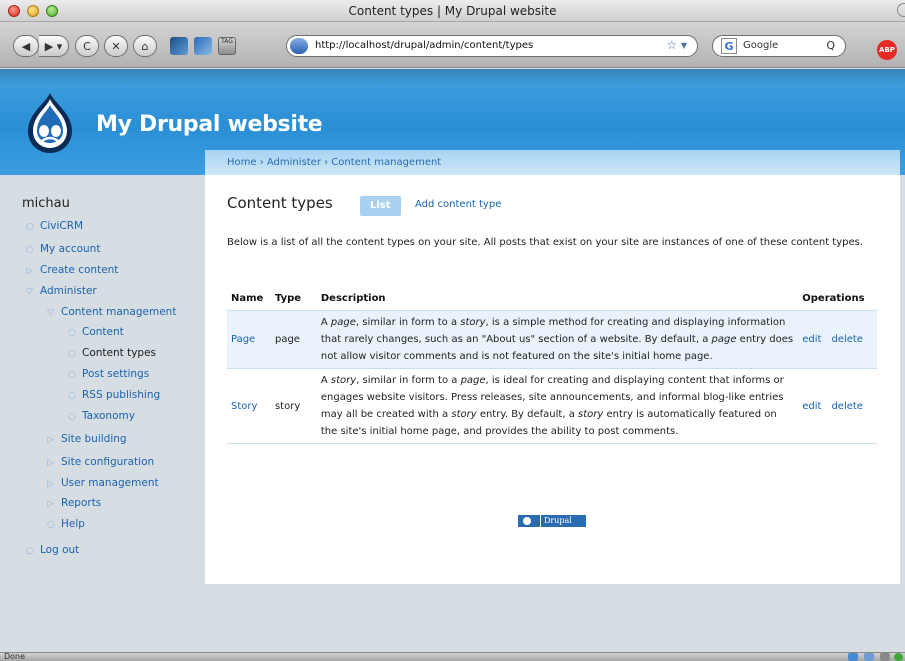  Describe the element at coordinates (830, 45) in the screenshot. I see `search-icon: Q` at that location.